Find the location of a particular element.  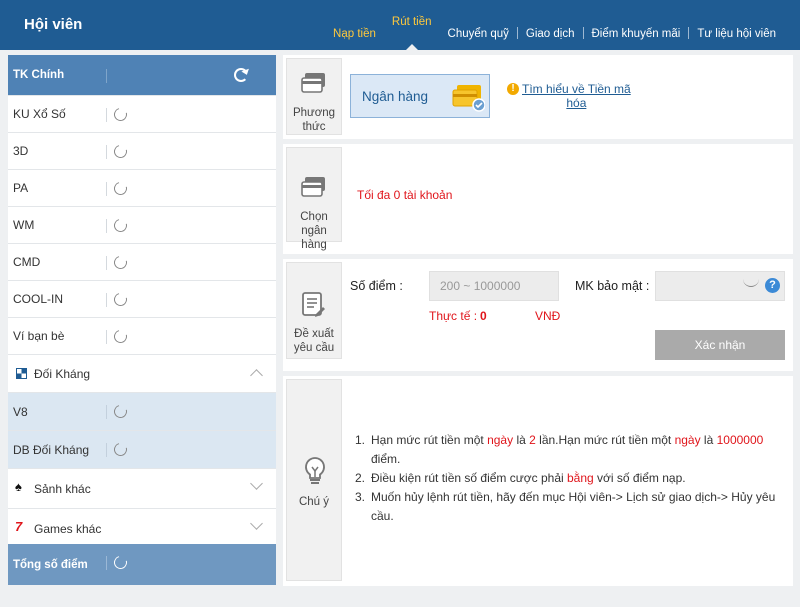

sidebar-item: CMD is located at coordinates (142, 262).